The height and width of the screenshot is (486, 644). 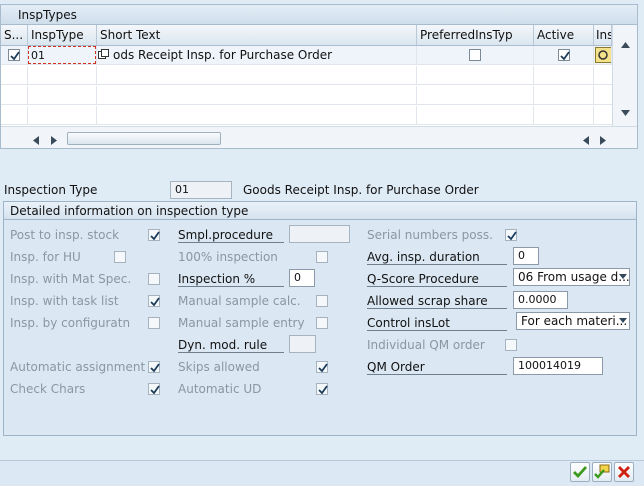 I want to click on qm-order-label: QM Order, so click(x=437, y=367).